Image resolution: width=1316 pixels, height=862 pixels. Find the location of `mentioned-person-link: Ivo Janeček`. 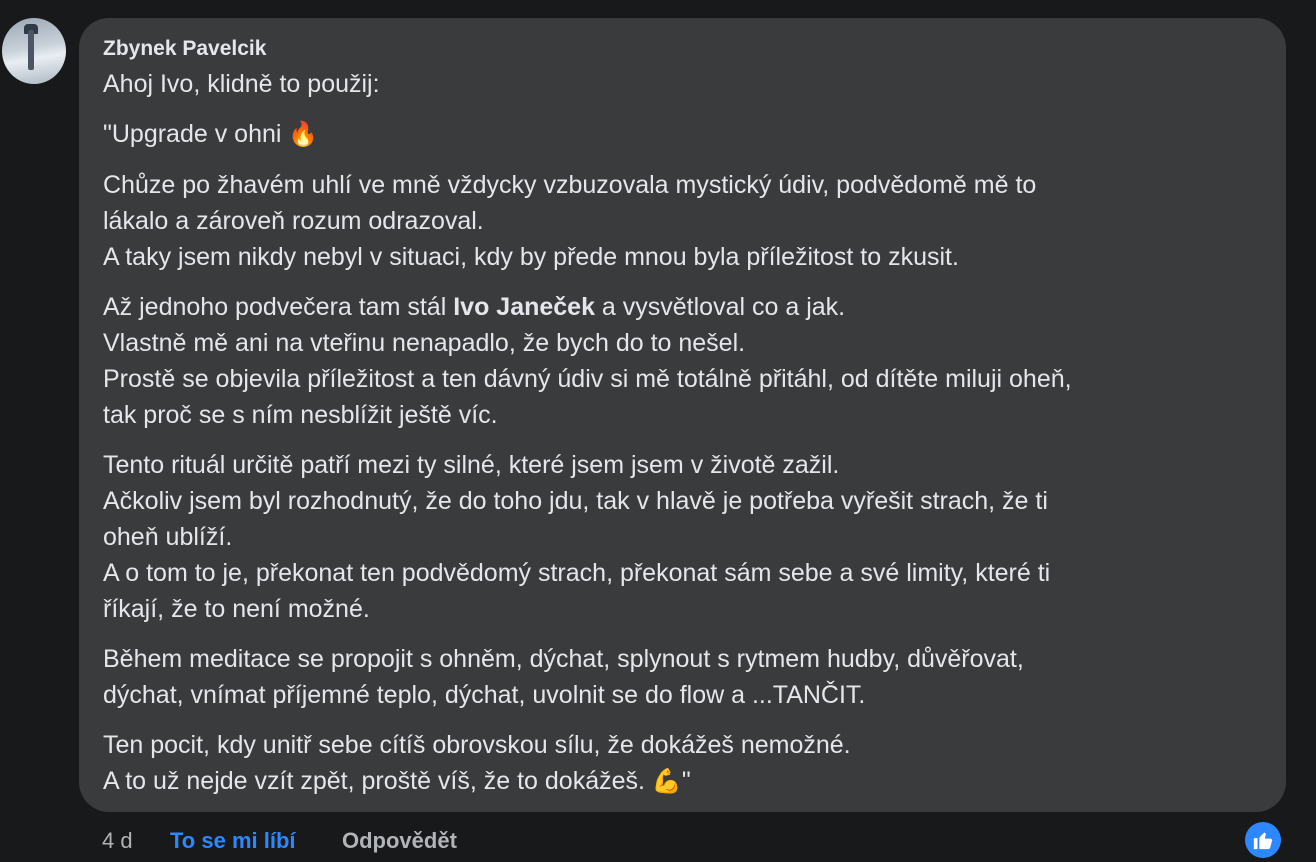

mentioned-person-link: Ivo Janeček is located at coordinates (524, 307).